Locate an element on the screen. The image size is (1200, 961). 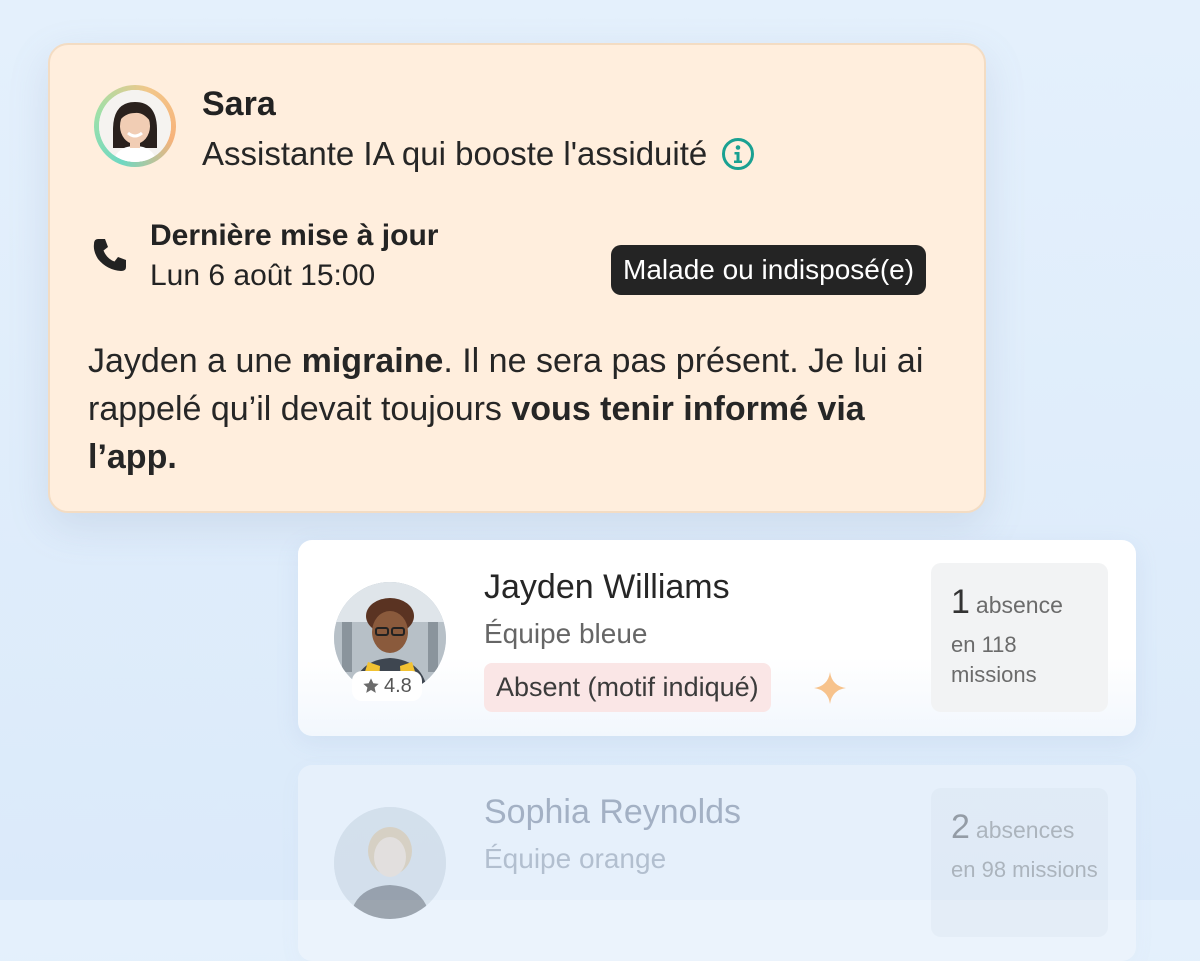
assistant-name: Sara is located at coordinates (239, 104).